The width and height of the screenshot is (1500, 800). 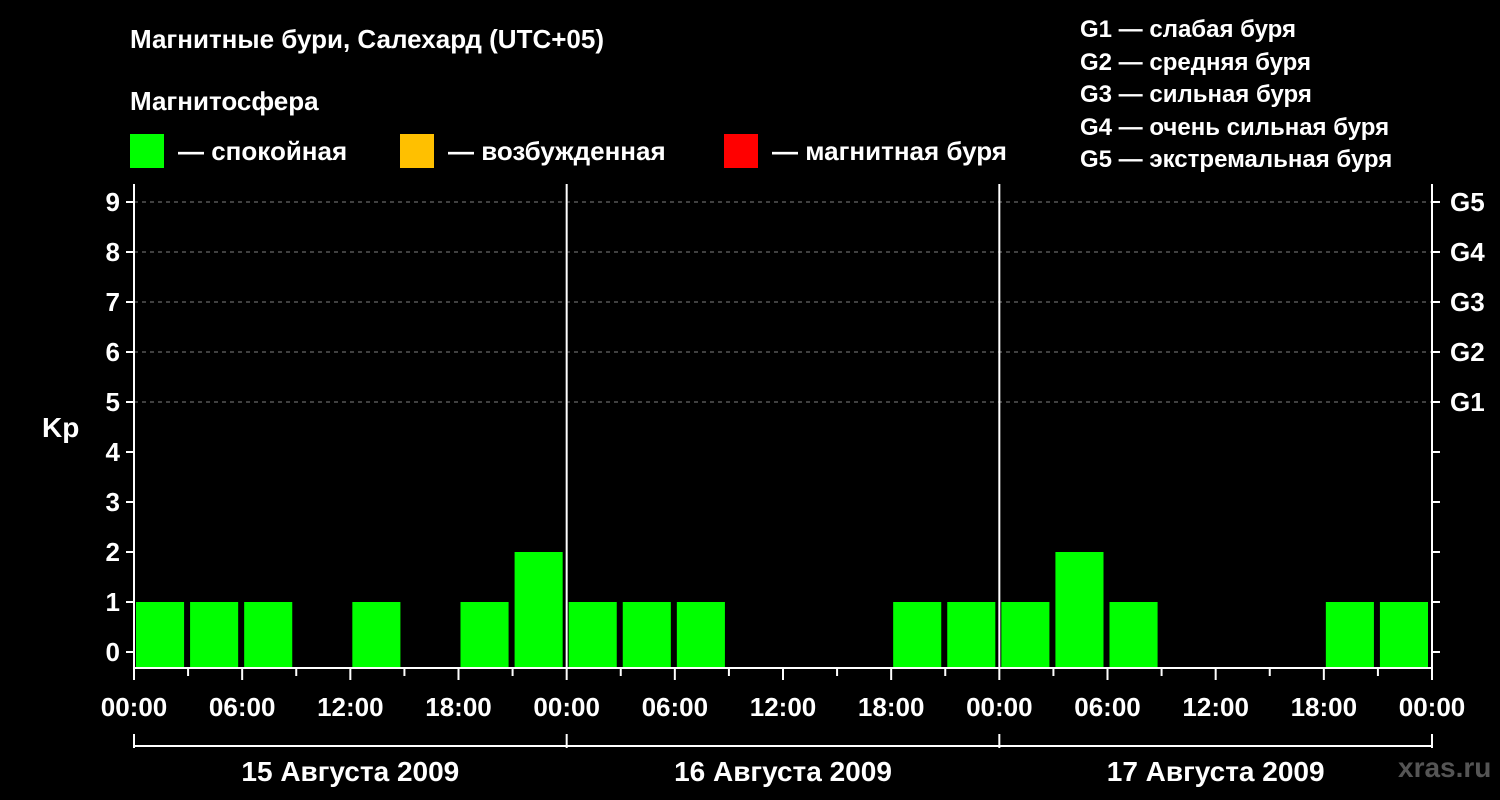 What do you see at coordinates (999, 707) in the screenshot?
I see `x-tick-label-8: 00:00` at bounding box center [999, 707].